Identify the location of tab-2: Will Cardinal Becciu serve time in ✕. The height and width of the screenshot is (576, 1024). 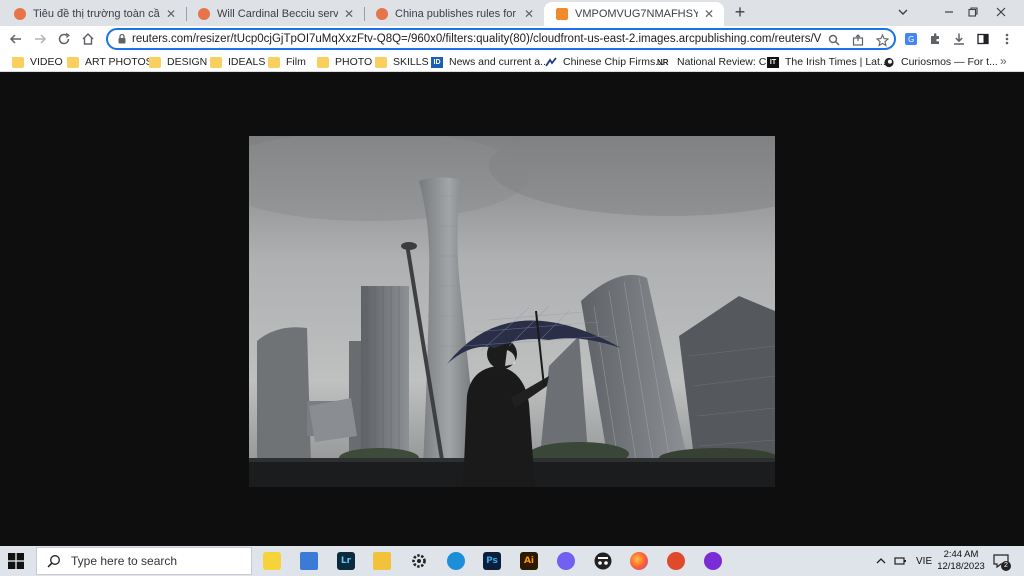
(275, 14).